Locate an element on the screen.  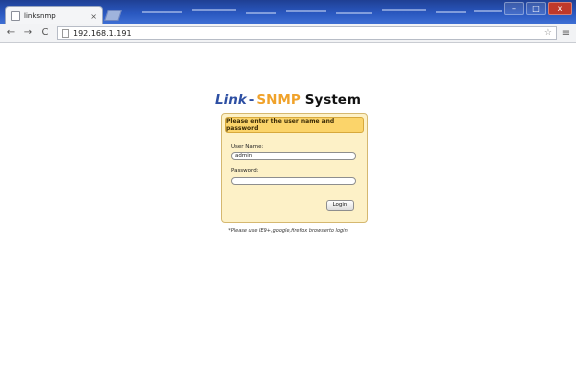
title-system: System is located at coordinates (333, 100).